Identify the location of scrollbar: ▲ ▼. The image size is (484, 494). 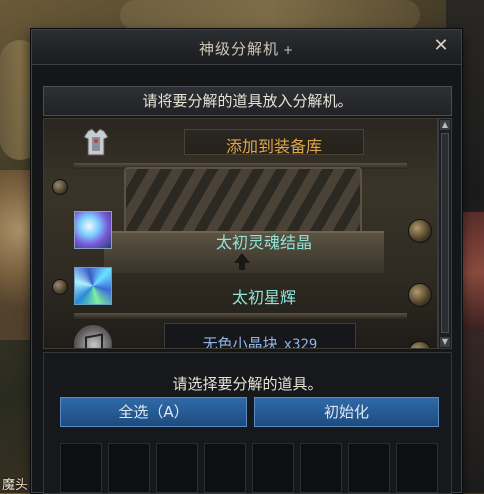
(445, 233).